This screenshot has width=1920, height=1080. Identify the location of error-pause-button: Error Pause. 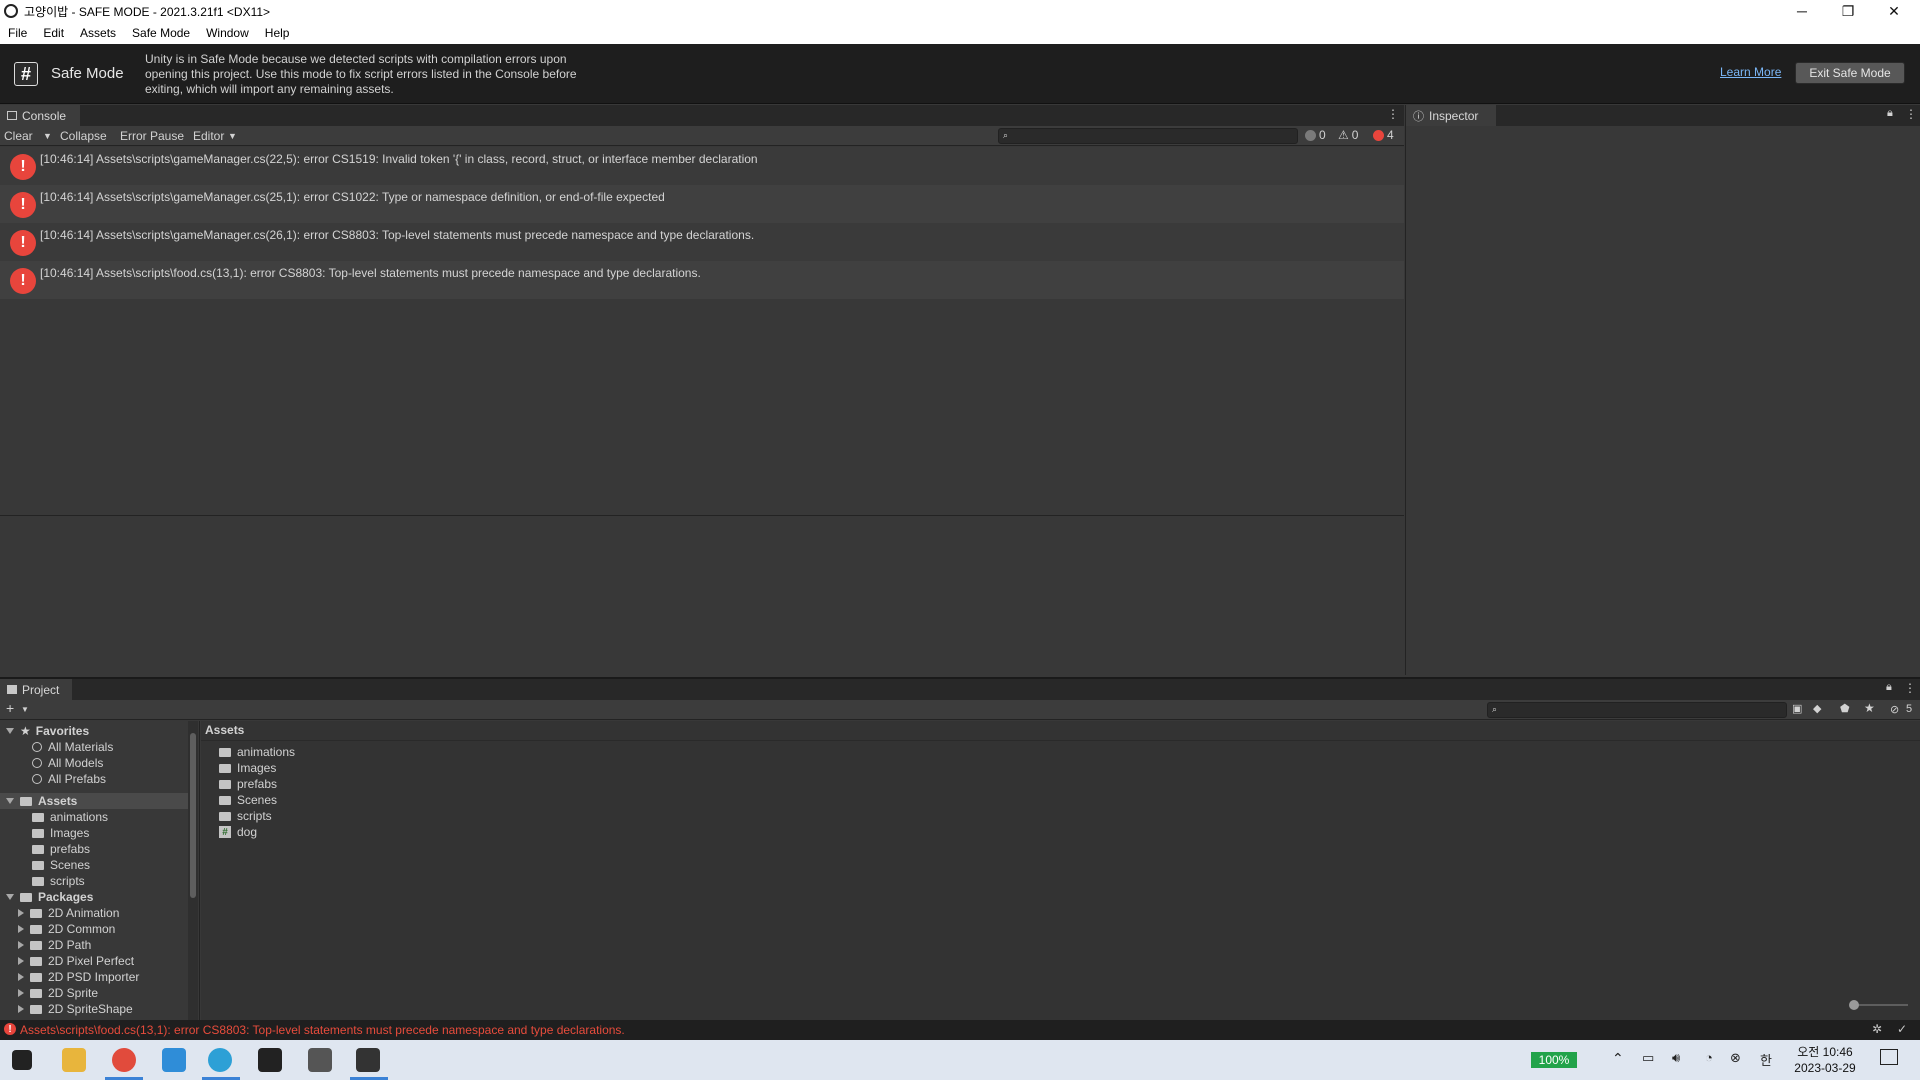
(152, 136).